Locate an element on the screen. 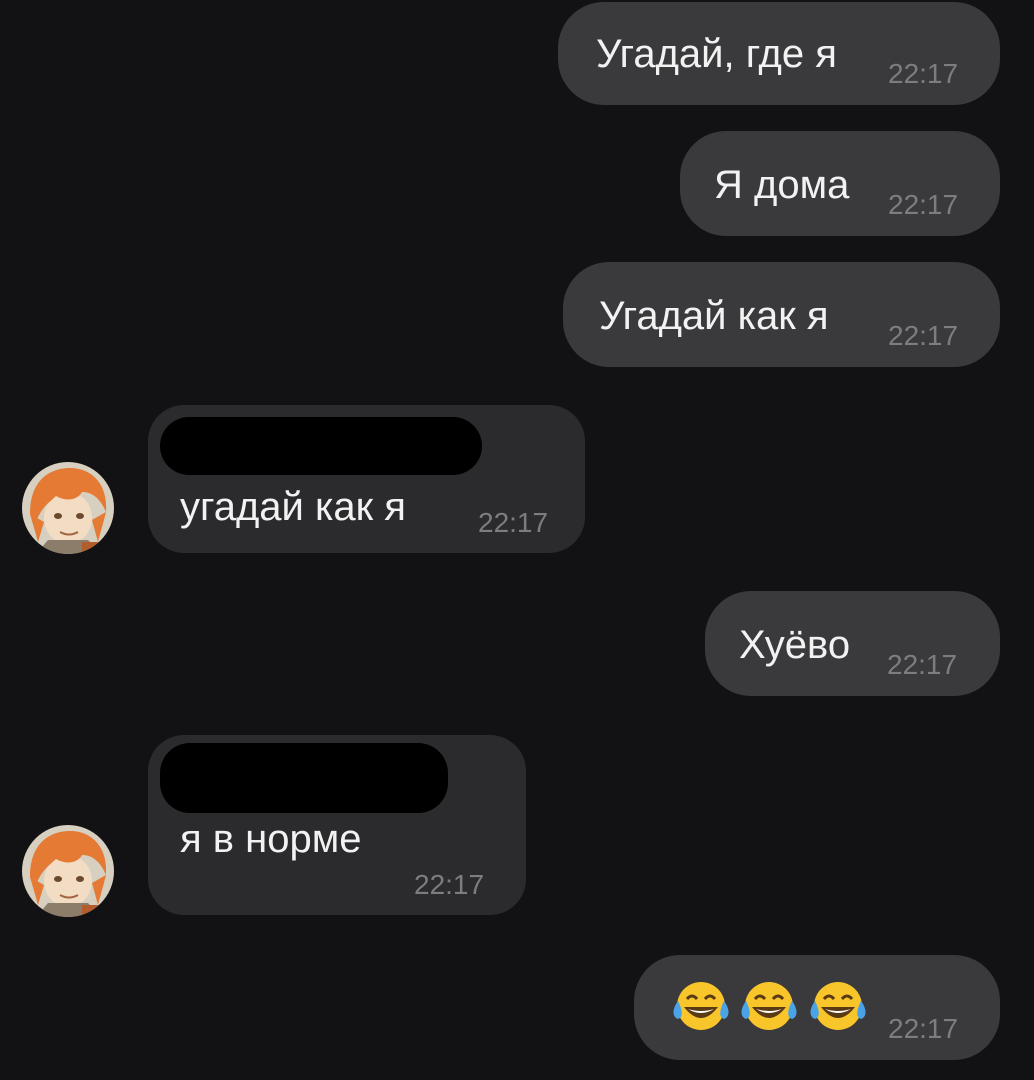  incoming-message: я в норме 22:17 is located at coordinates (337, 825).